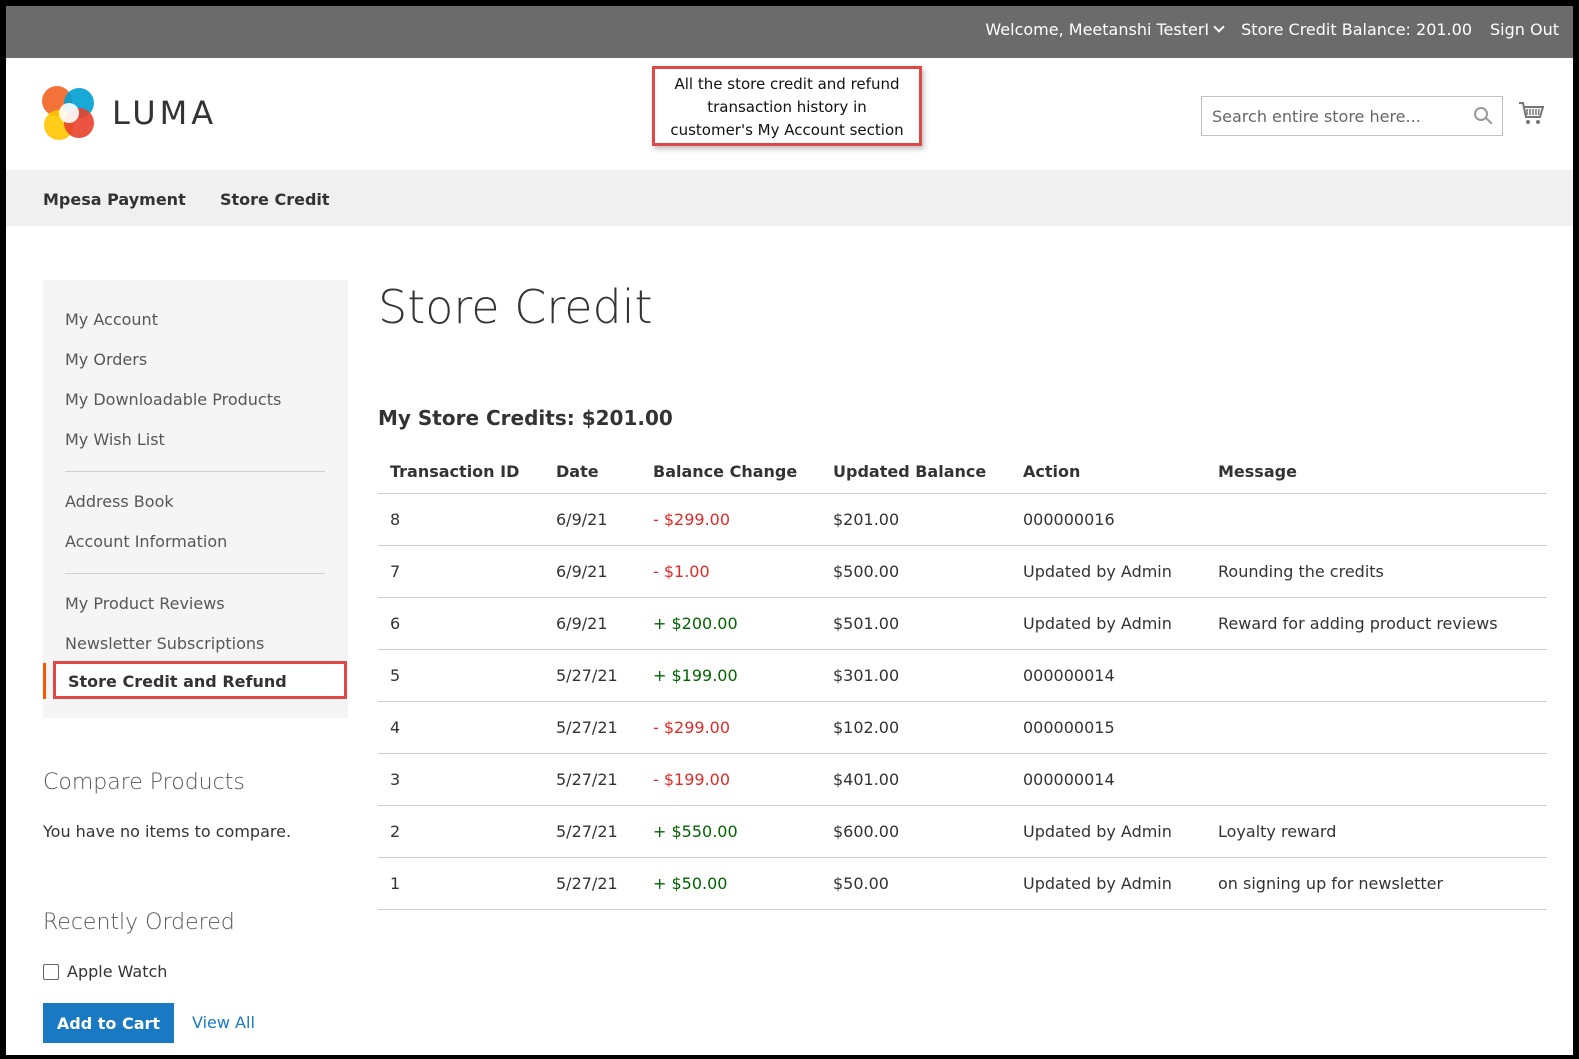  Describe the element at coordinates (106, 359) in the screenshot. I see `sidebar-item-my-orders: My Orders` at that location.